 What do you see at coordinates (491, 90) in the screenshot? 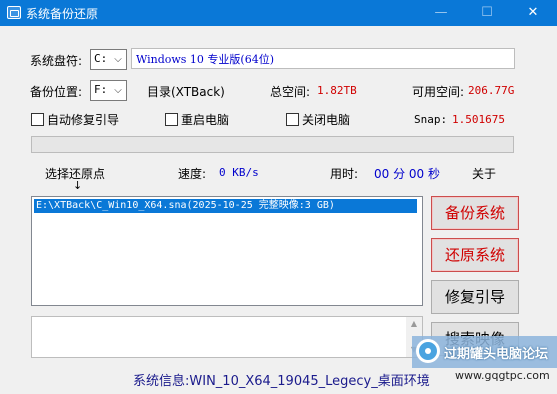
I see `free-space-value: 206.77G` at bounding box center [491, 90].